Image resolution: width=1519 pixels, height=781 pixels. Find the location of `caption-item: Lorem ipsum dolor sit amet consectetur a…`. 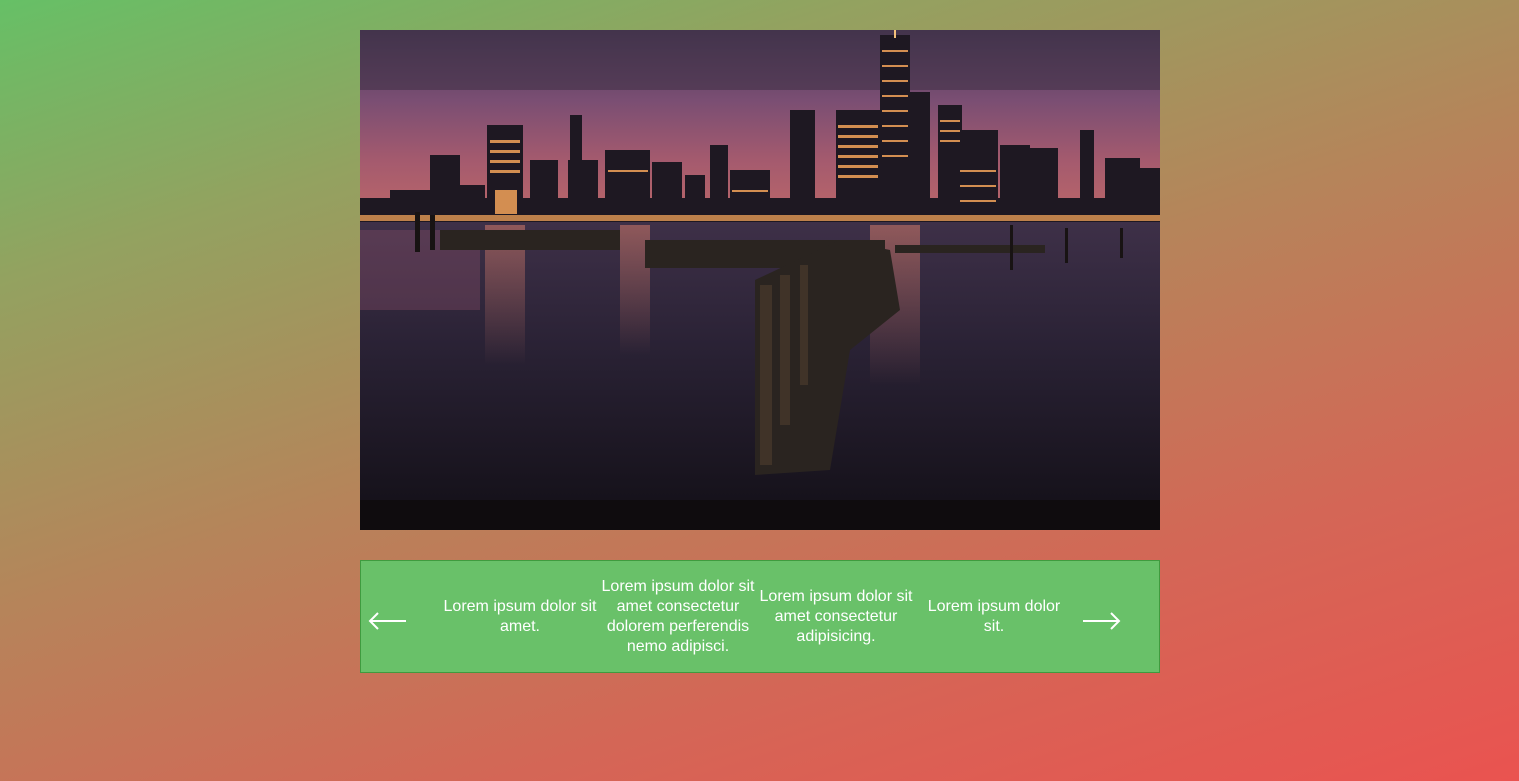

caption-item: Lorem ipsum dolor sit amet consectetur a… is located at coordinates (836, 617).